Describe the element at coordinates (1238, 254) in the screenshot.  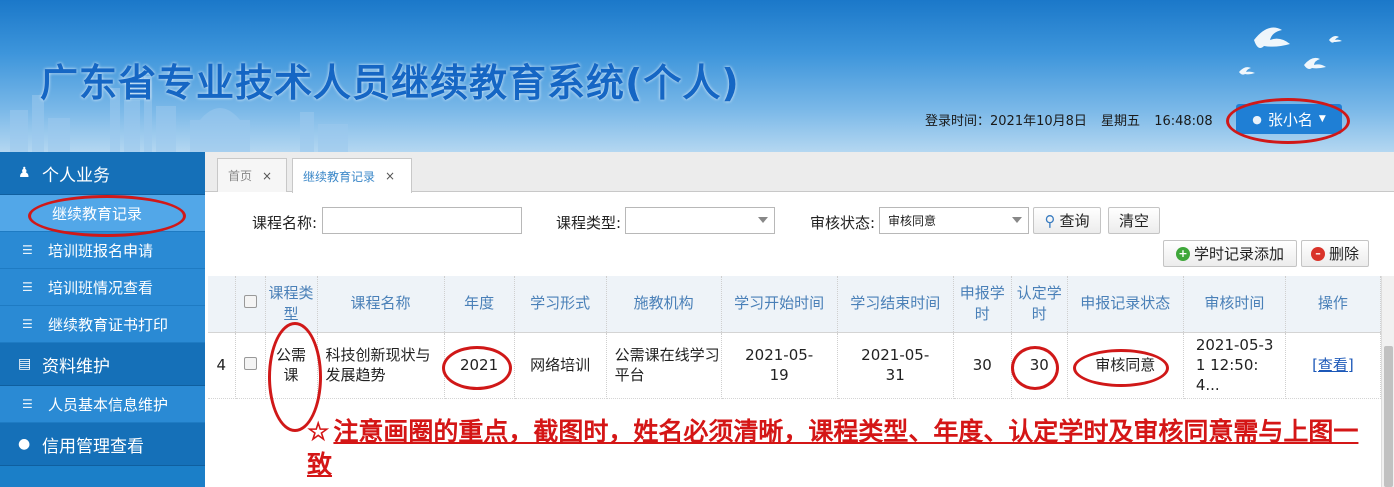
I see `add-button-label: 学时记录添加` at that location.